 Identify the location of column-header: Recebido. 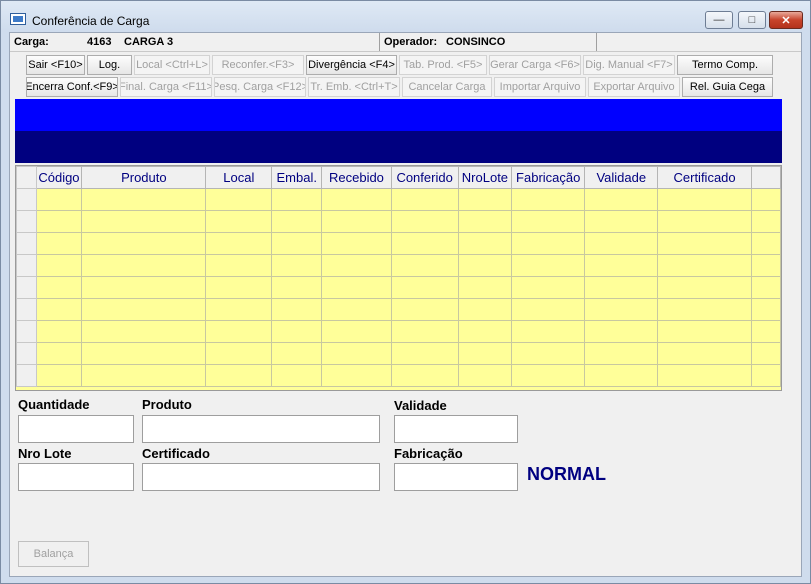
(356, 177).